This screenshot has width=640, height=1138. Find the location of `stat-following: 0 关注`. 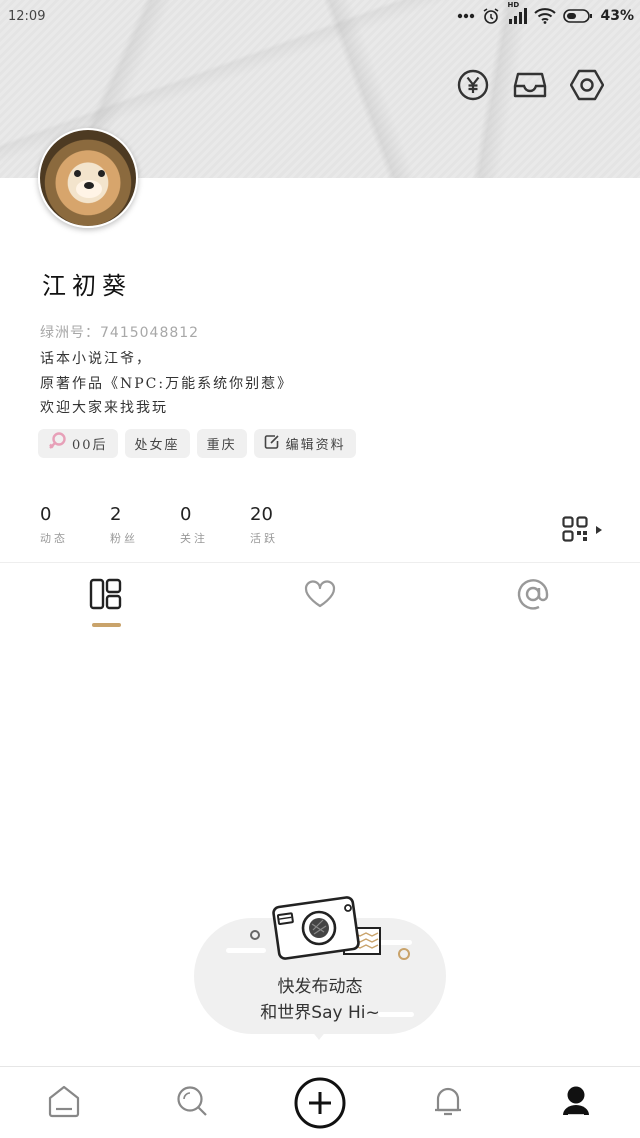

stat-following: 0 关注 is located at coordinates (215, 525).